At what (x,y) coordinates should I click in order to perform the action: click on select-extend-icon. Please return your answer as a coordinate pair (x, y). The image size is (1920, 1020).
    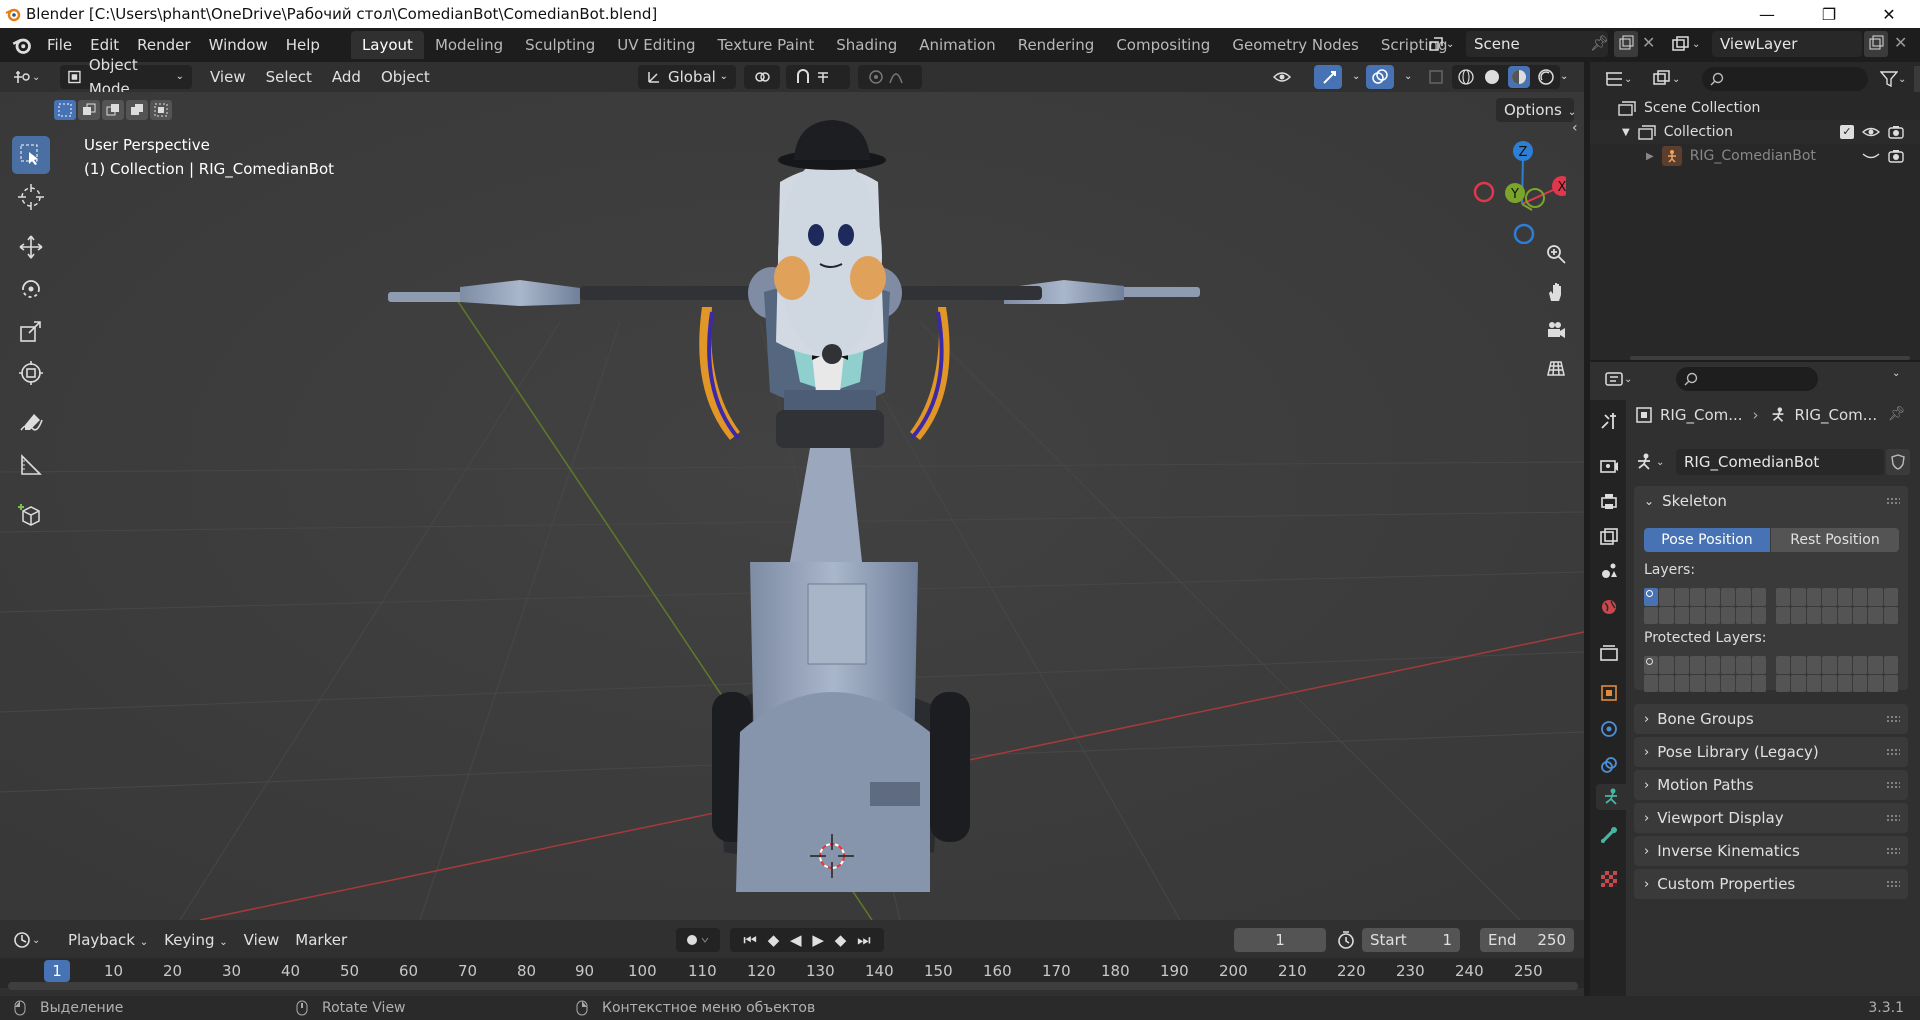
    Looking at the image, I should click on (89, 110).